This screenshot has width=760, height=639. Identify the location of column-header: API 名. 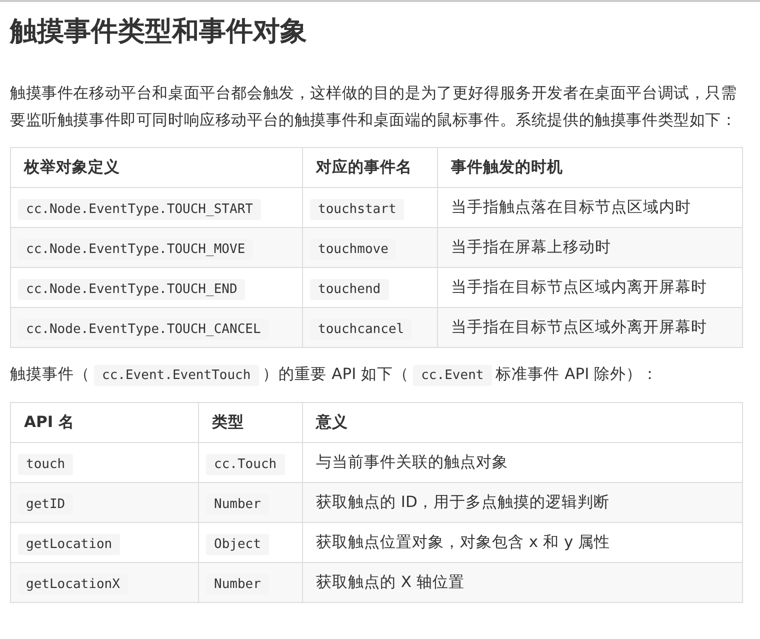
(104, 422).